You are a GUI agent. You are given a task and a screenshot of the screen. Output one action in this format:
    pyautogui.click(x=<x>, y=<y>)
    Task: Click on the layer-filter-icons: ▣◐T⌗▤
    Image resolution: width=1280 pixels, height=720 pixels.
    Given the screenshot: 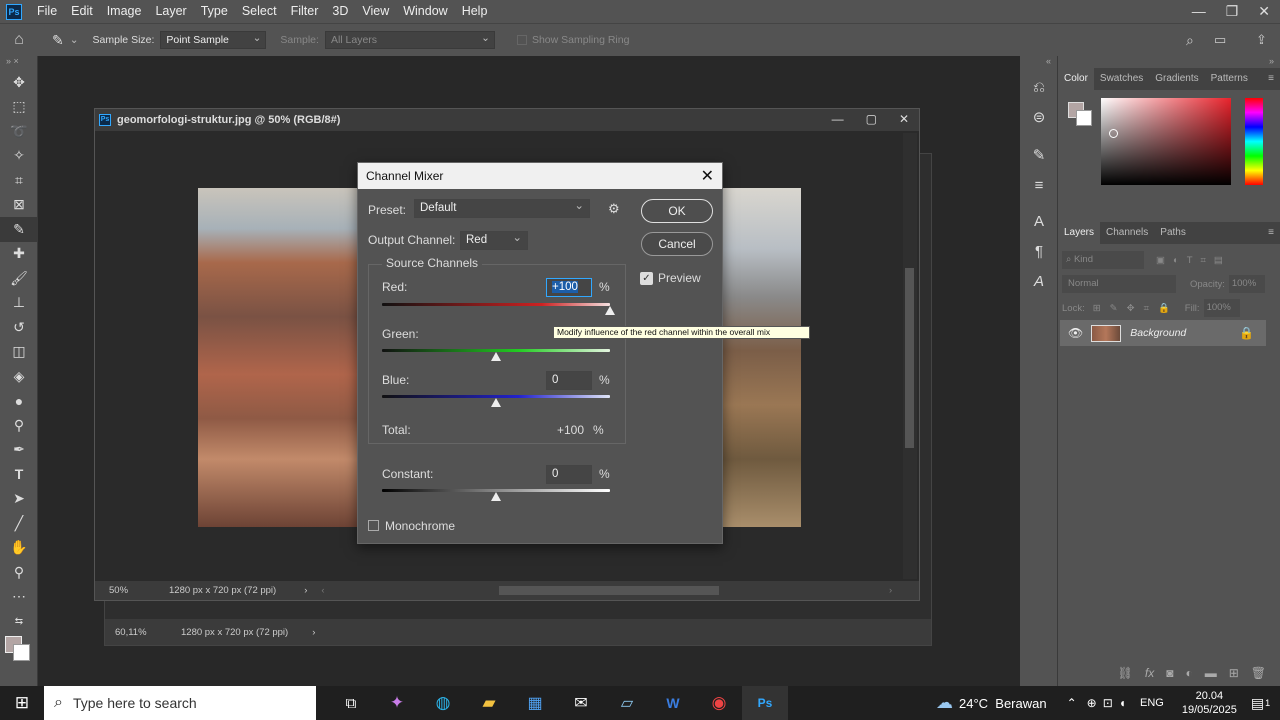 What is the action you would take?
    pyautogui.click(x=1193, y=260)
    